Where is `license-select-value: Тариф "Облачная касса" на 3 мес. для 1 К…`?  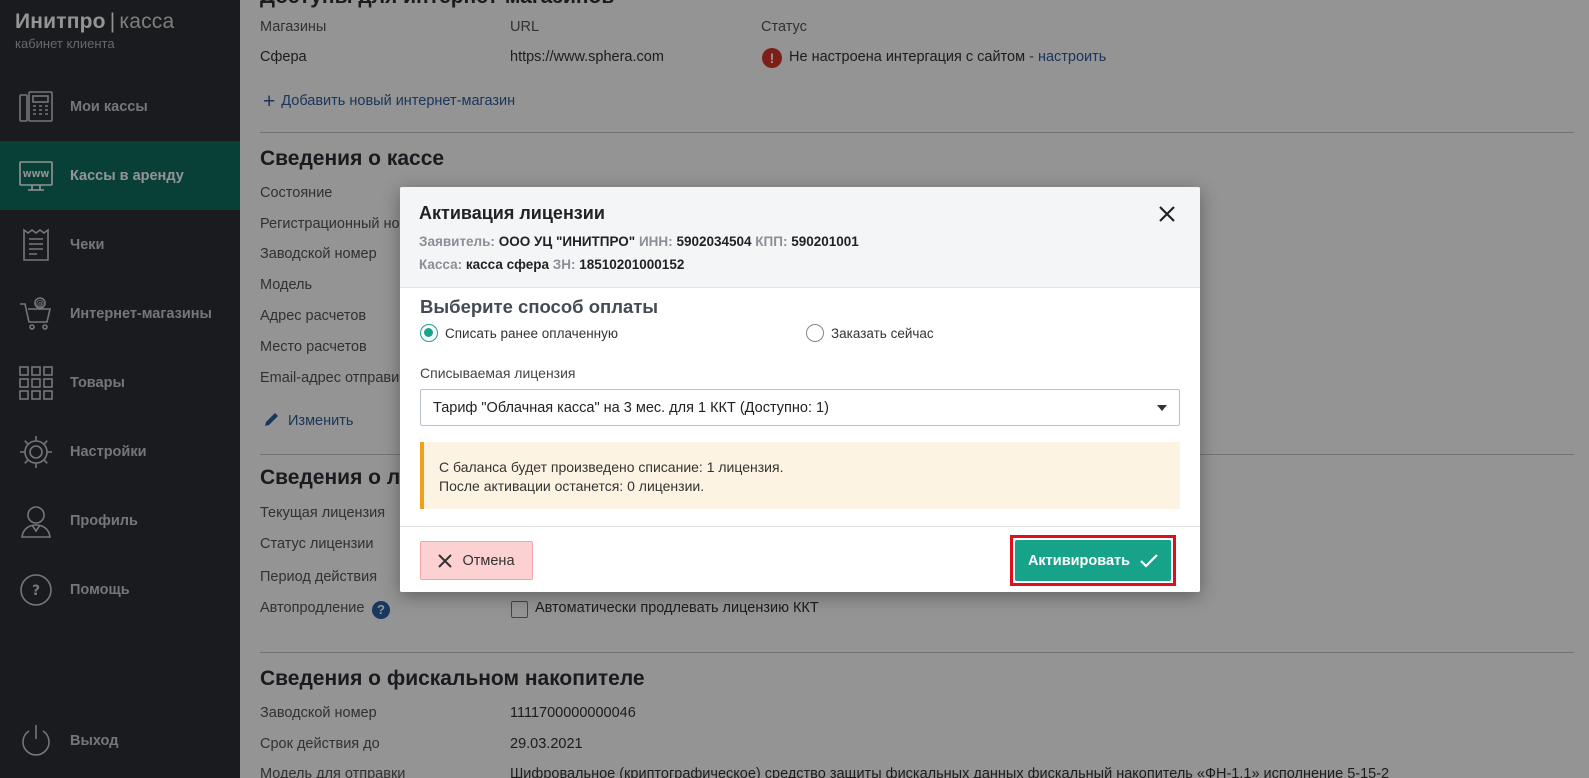
license-select-value: Тариф "Облачная касса" на 3 мес. для 1 К… is located at coordinates (631, 408).